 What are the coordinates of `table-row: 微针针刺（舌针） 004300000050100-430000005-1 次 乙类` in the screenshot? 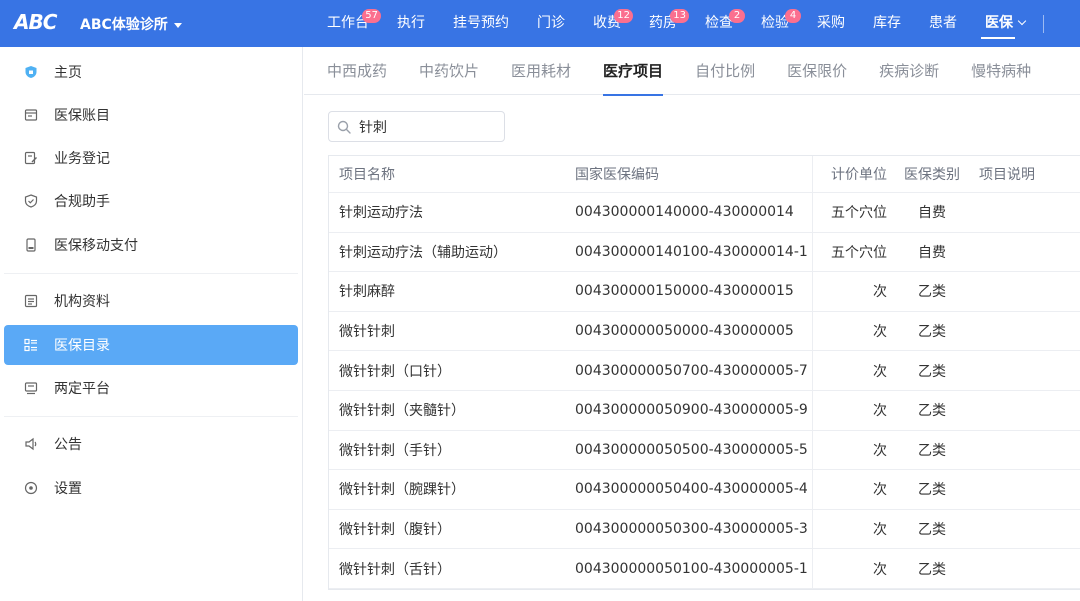 It's located at (704, 569).